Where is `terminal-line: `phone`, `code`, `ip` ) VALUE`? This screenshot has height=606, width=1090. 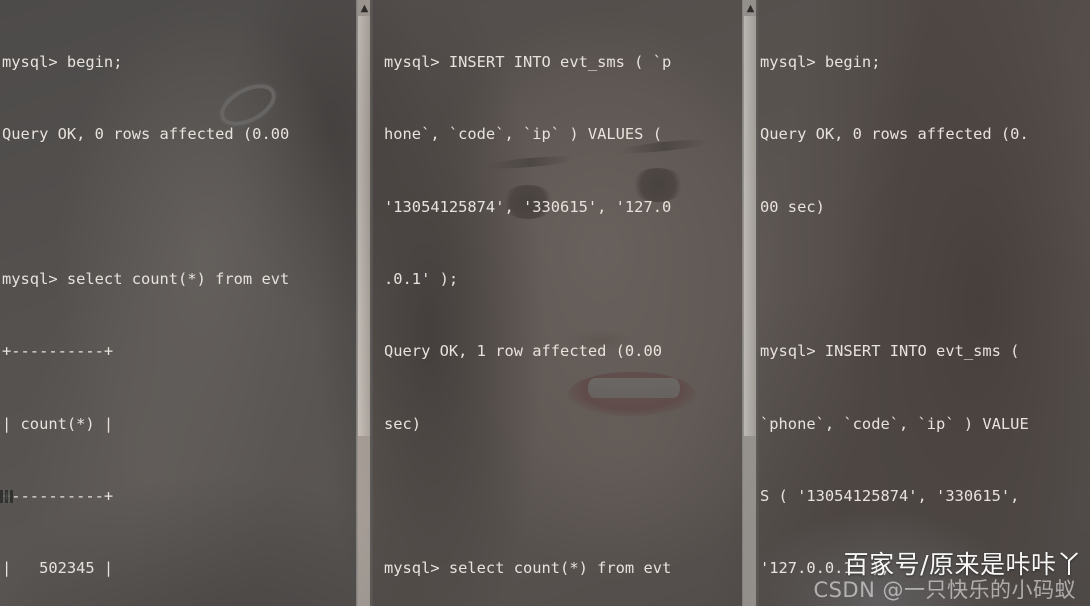 terminal-line: `phone`, `code`, `ip` ) VALUE is located at coordinates (894, 423).